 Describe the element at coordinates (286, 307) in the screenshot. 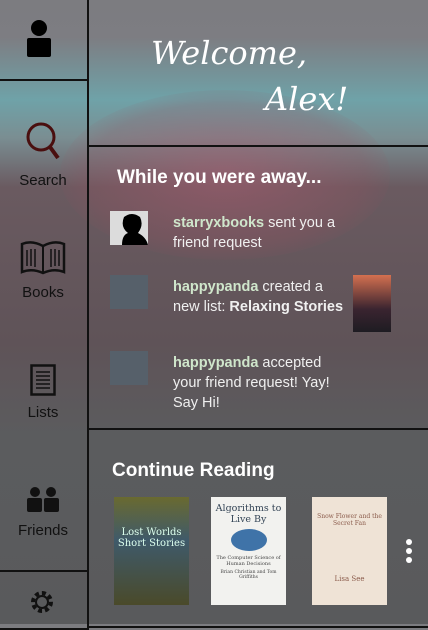

I see `list-link: Relaxing Stories` at that location.